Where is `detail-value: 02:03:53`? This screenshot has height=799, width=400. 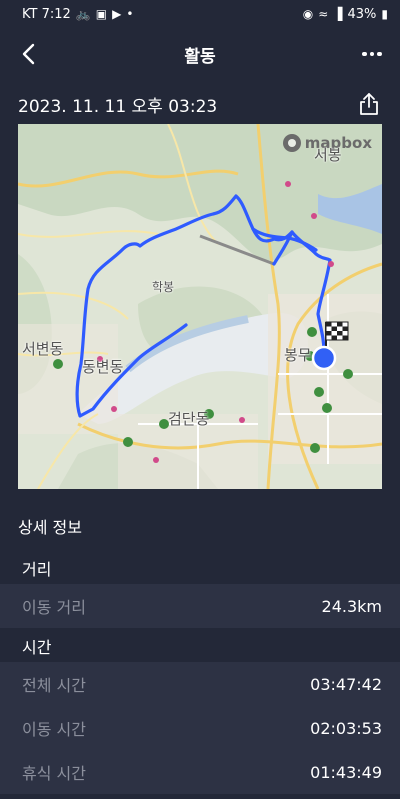 detail-value: 02:03:53 is located at coordinates (346, 728).